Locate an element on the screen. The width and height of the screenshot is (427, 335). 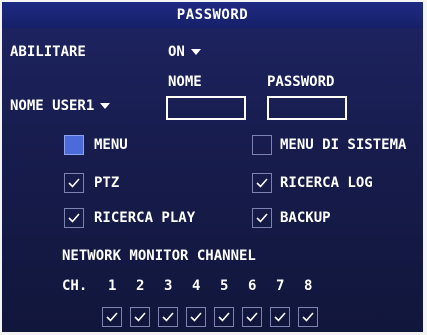
ricerca-play-checkbox is located at coordinates (74, 218).